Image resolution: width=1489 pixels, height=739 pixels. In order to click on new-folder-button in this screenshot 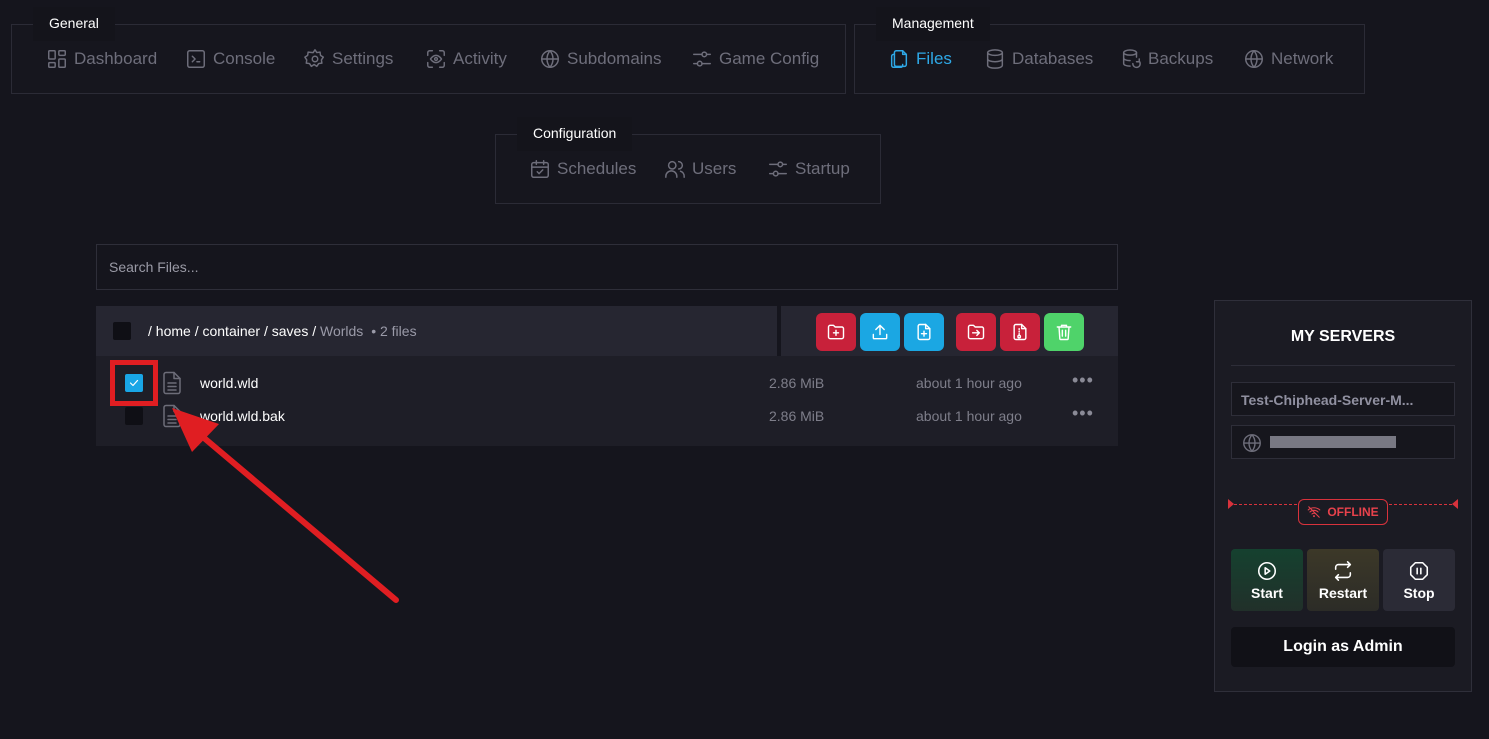, I will do `click(836, 332)`.